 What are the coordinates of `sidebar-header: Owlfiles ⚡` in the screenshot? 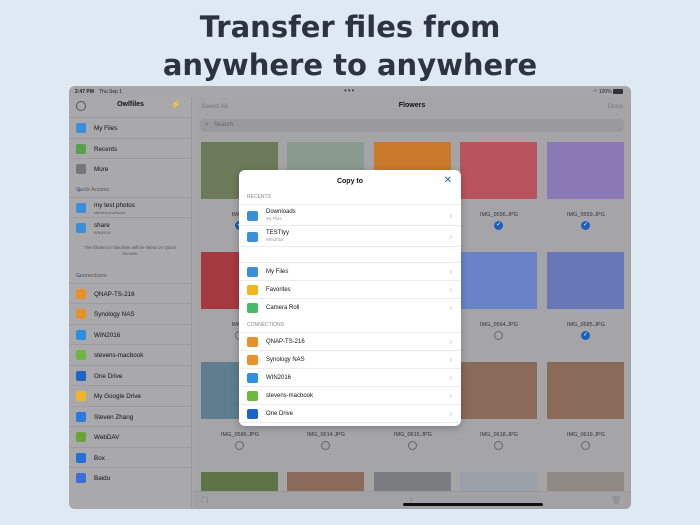 It's located at (130, 107).